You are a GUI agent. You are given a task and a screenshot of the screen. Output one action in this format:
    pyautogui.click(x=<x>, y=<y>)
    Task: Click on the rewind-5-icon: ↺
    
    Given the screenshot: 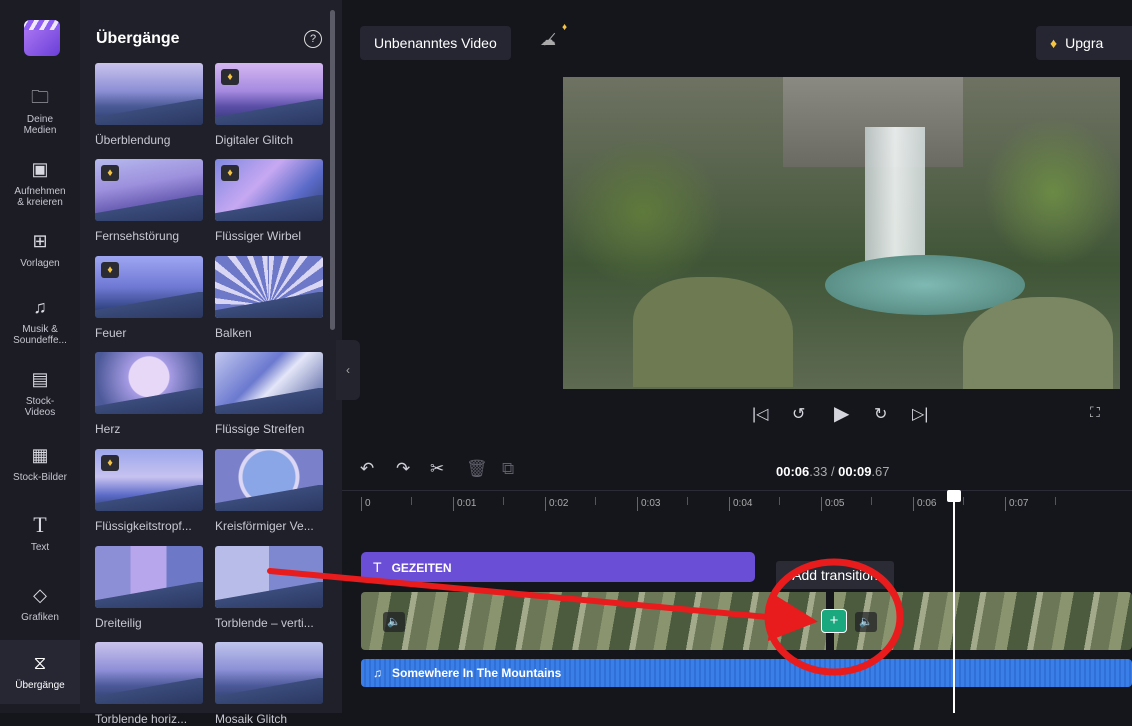 What is the action you would take?
    pyautogui.click(x=798, y=414)
    